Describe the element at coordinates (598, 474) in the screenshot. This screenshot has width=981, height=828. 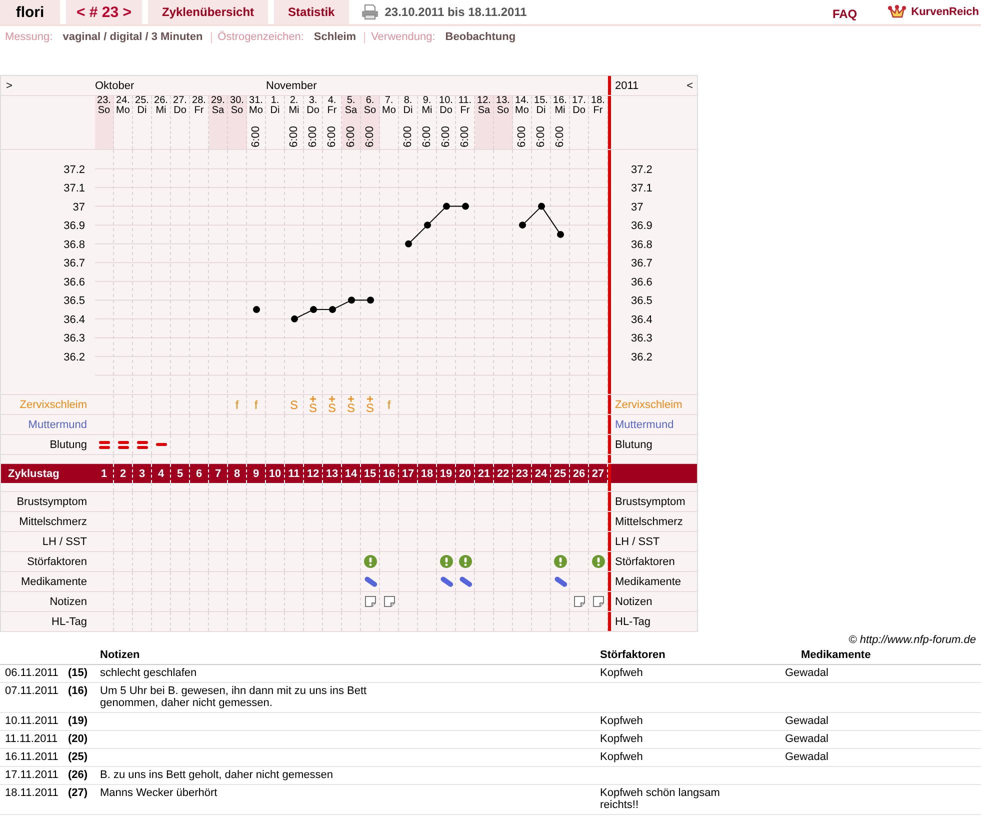
I see `cycle-day-number: 27` at that location.